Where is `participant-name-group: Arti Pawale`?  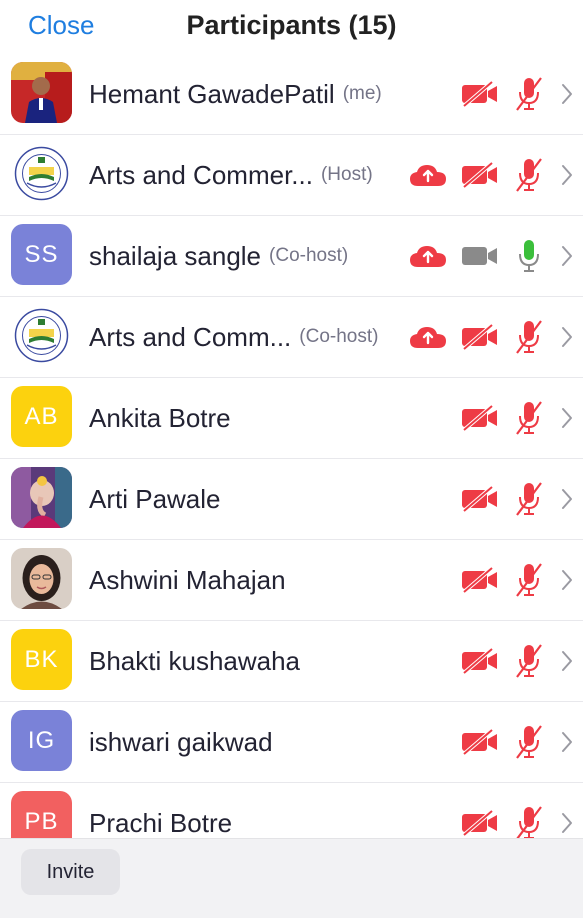 participant-name-group: Arti Pawale is located at coordinates (155, 499).